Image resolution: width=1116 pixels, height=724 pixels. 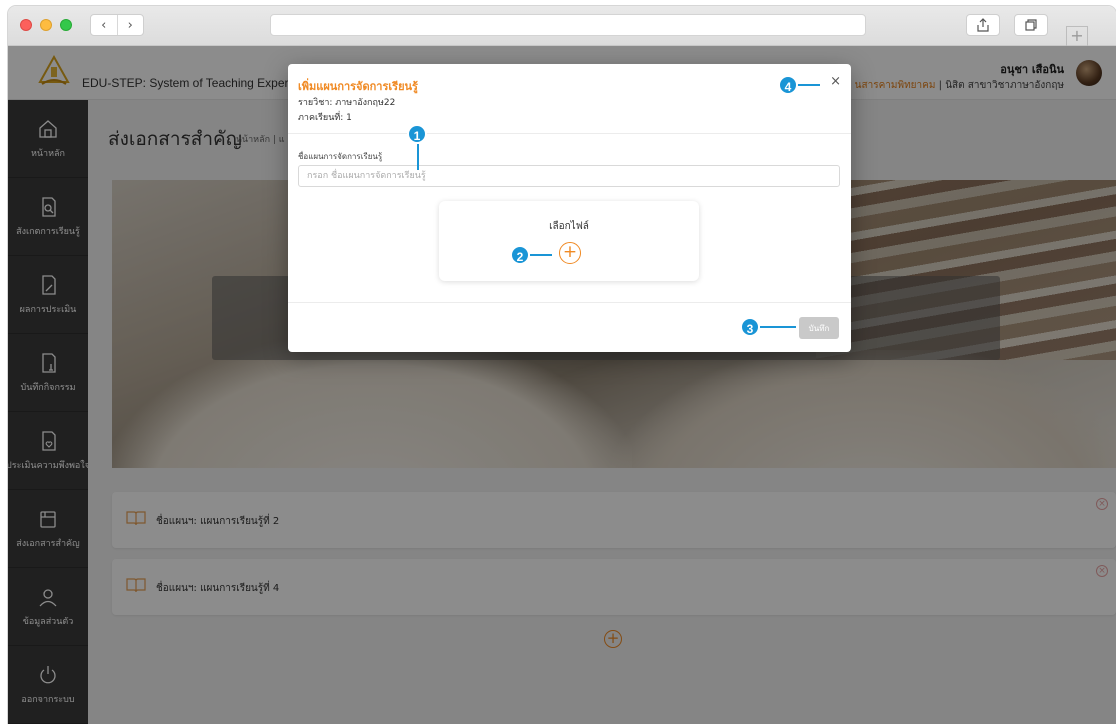 I want to click on callout-1-line, so click(x=418, y=157).